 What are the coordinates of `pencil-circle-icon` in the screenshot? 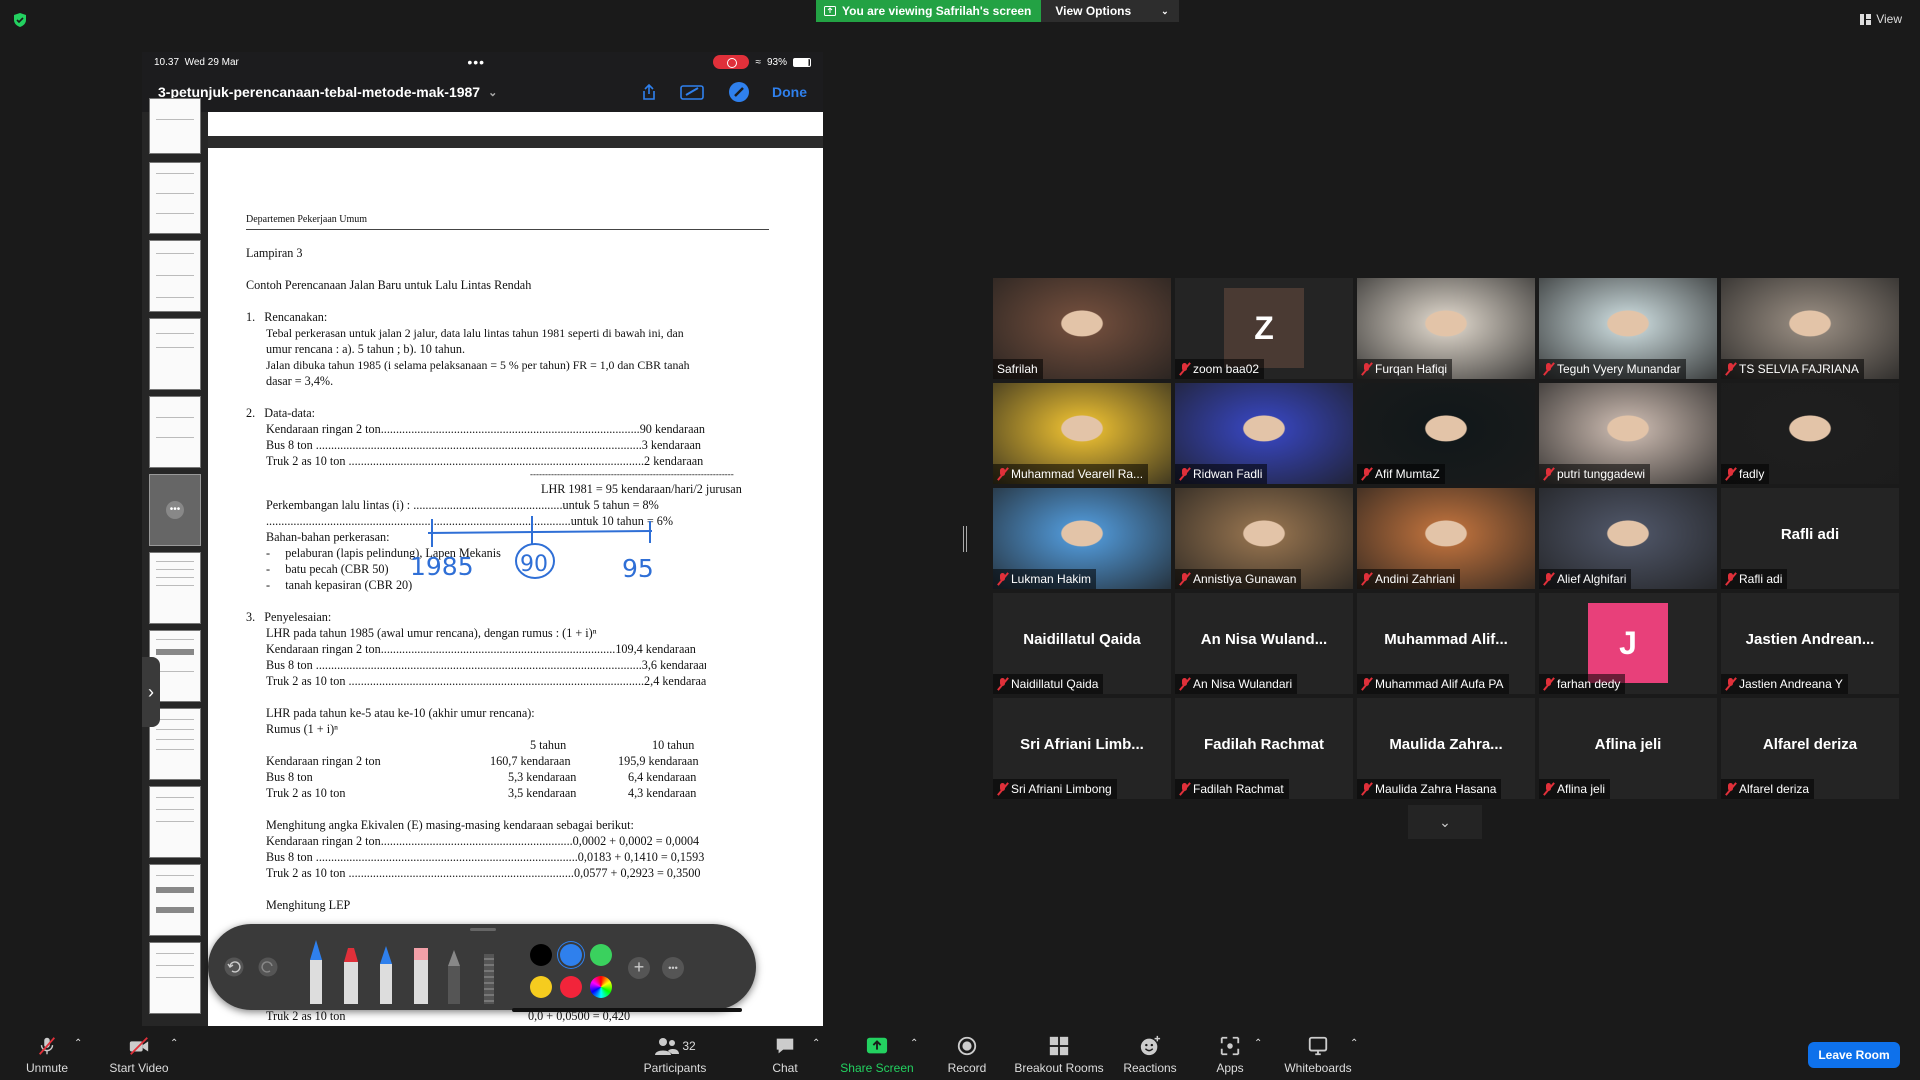 It's located at (739, 92).